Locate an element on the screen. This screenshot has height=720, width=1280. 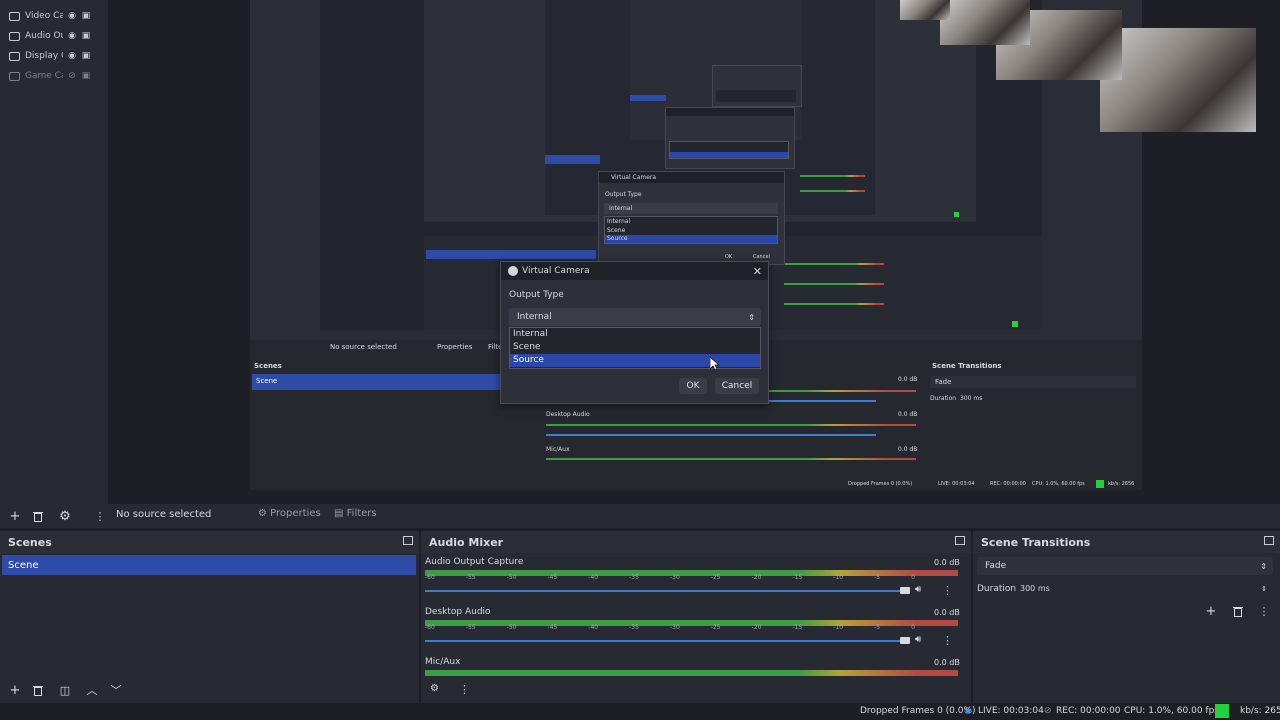
source-item-video-capture: Video Cap ◉ ▣ is located at coordinates (54, 16).